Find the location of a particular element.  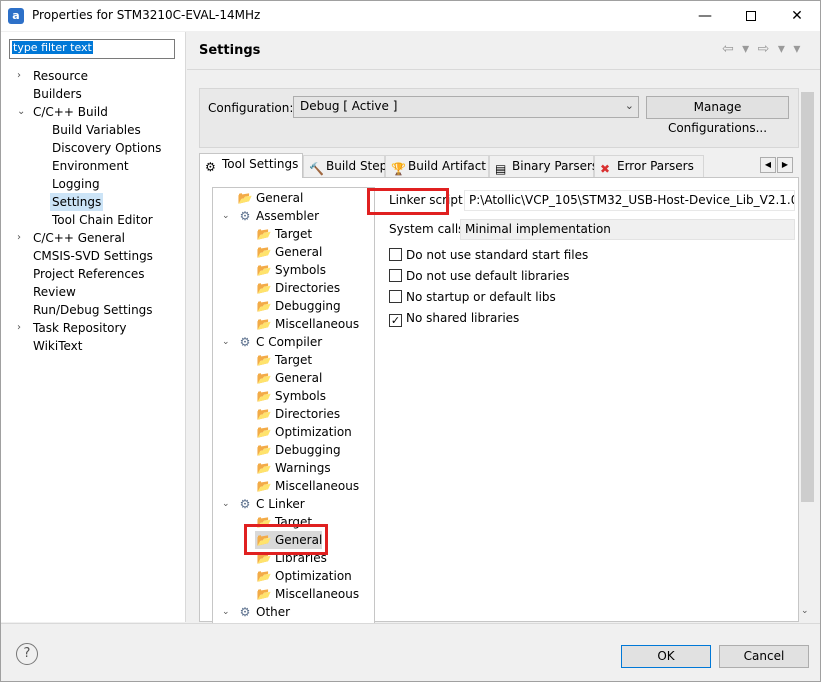

sidebar-item-project-references: Project References is located at coordinates (89, 274).